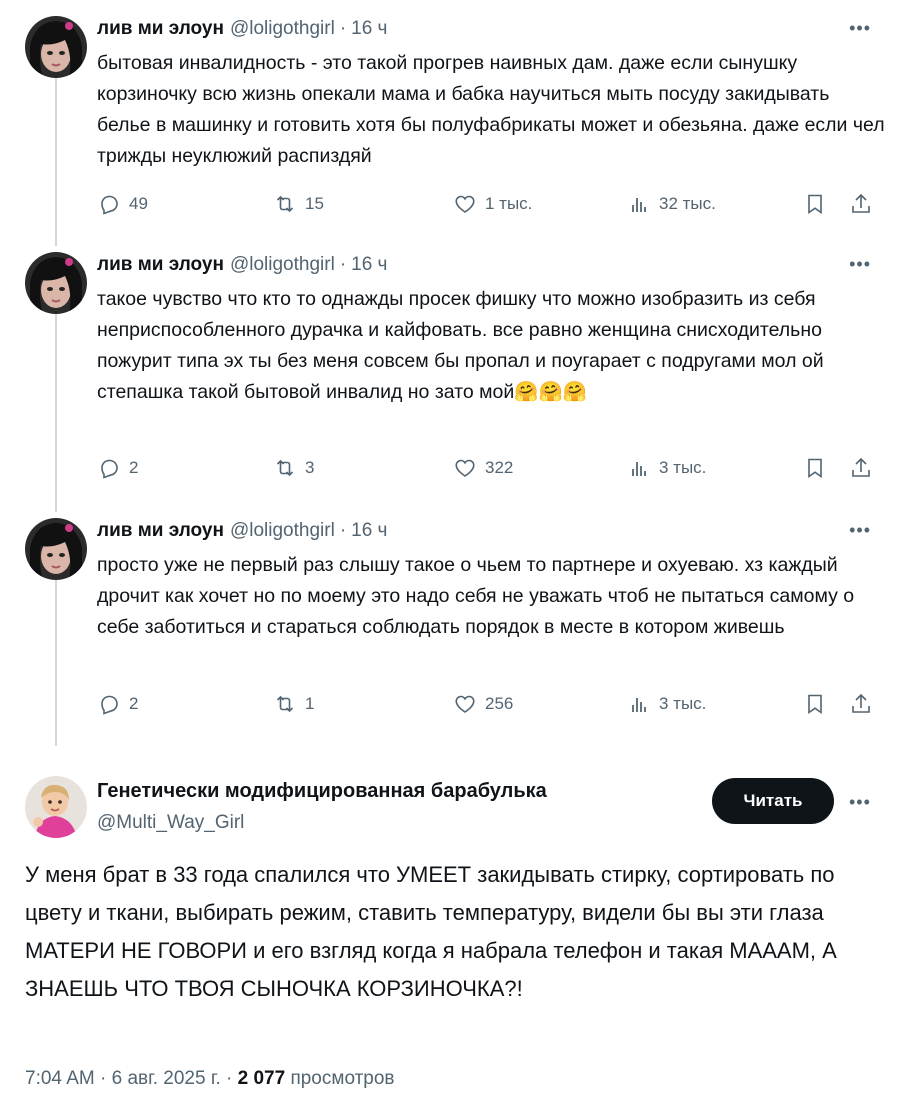 The image size is (897, 1116). I want to click on reply-button: 49, so click(122, 204).